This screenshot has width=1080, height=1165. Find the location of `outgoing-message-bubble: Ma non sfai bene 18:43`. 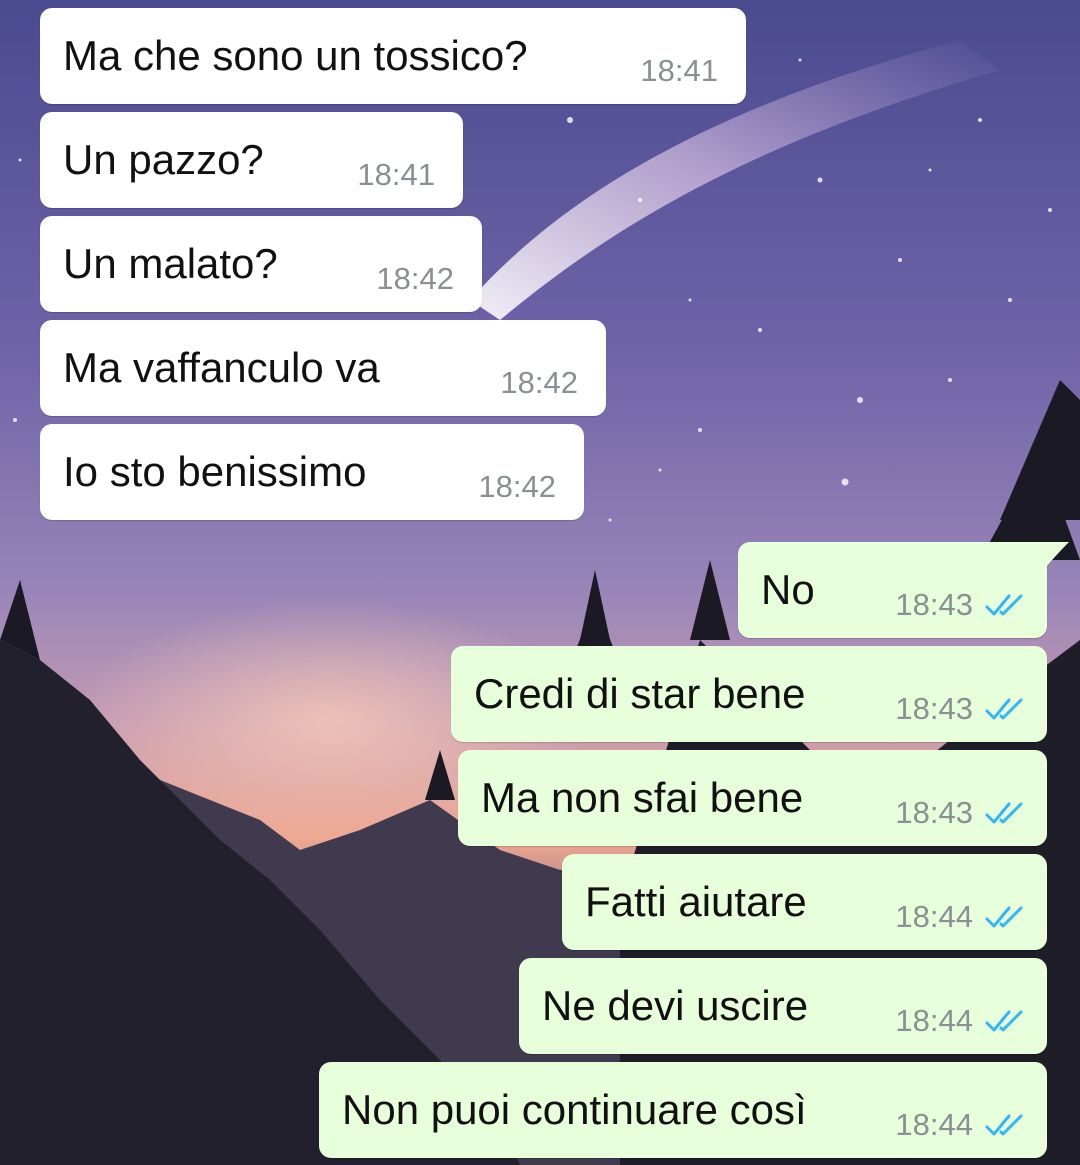

outgoing-message-bubble: Ma non sfai bene 18:43 is located at coordinates (752, 798).